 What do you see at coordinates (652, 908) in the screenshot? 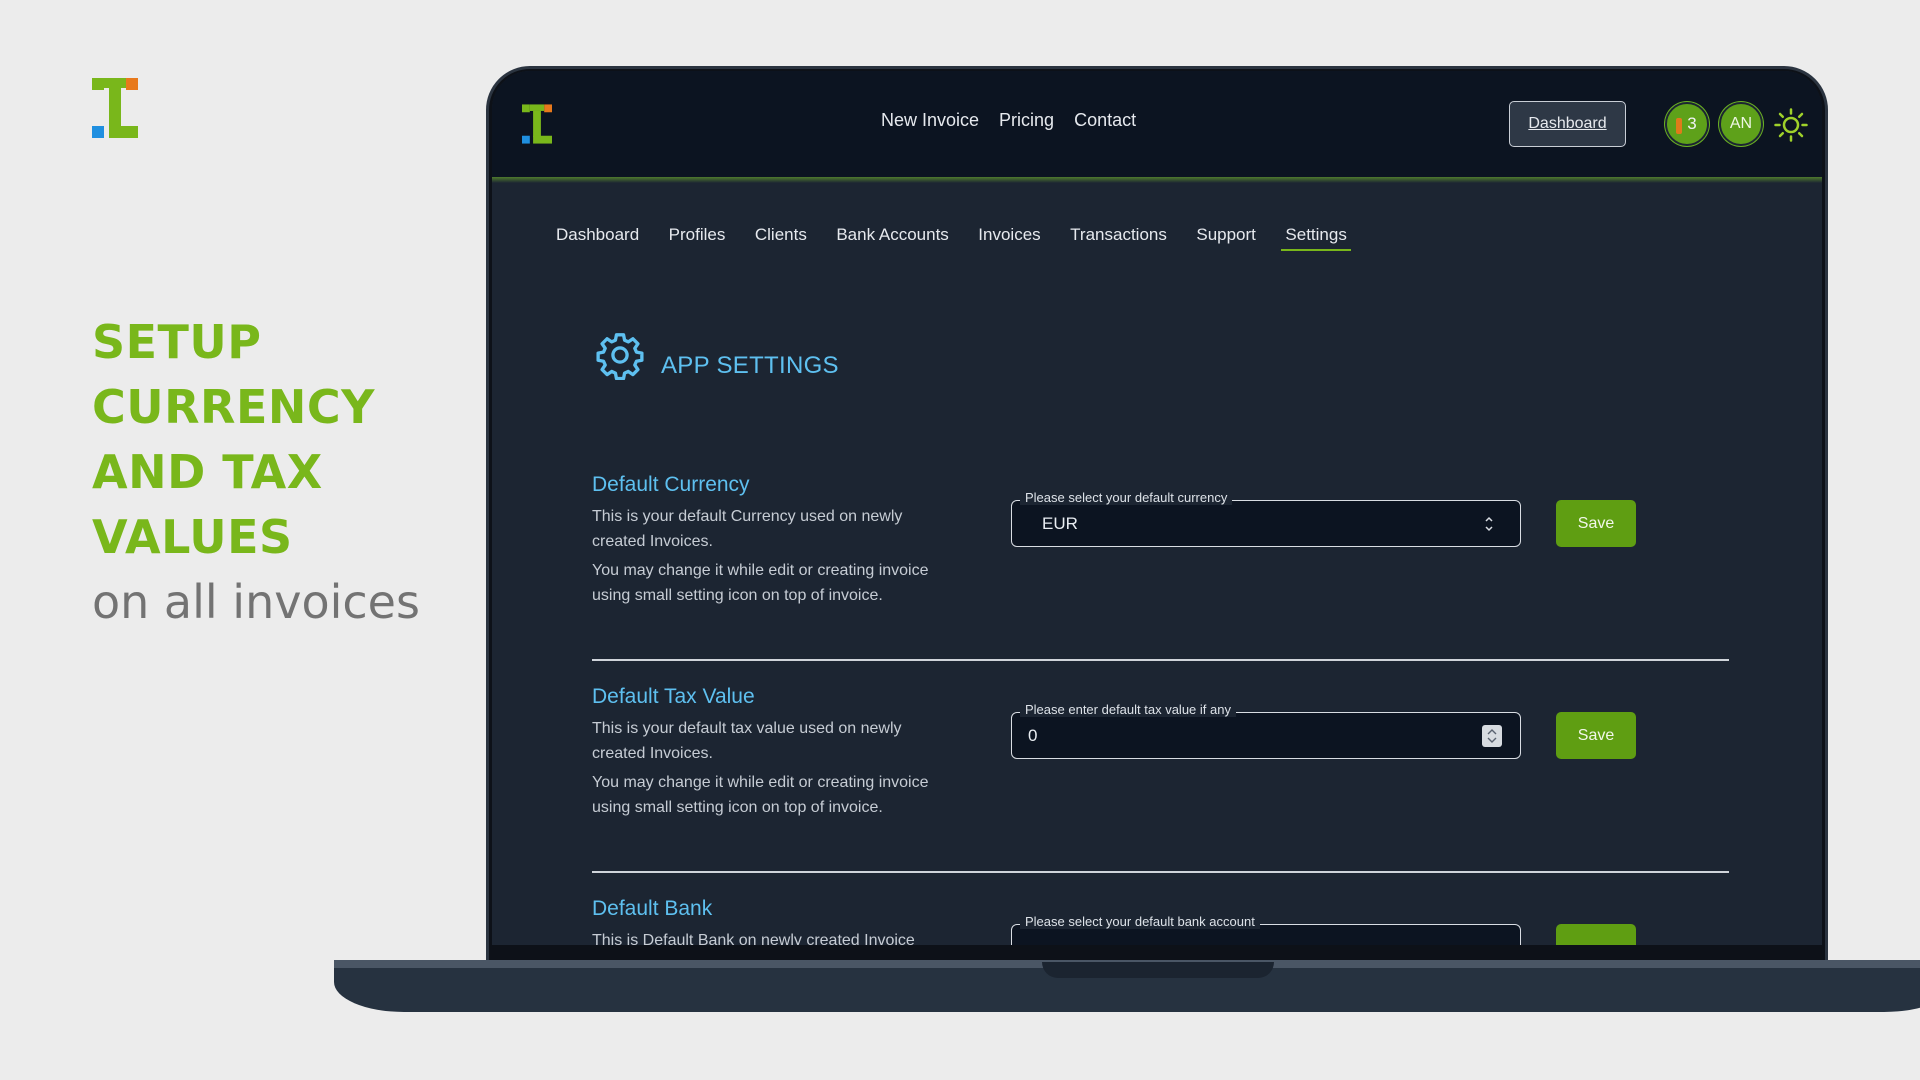
I see `section-title: Default Bank` at bounding box center [652, 908].